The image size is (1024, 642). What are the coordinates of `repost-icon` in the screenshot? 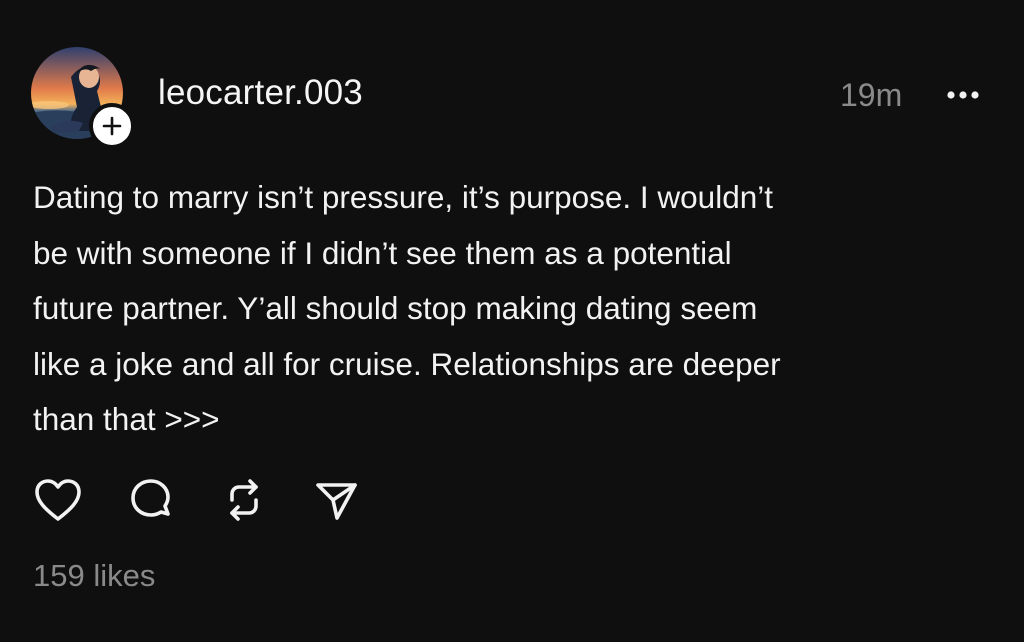 It's located at (244, 500).